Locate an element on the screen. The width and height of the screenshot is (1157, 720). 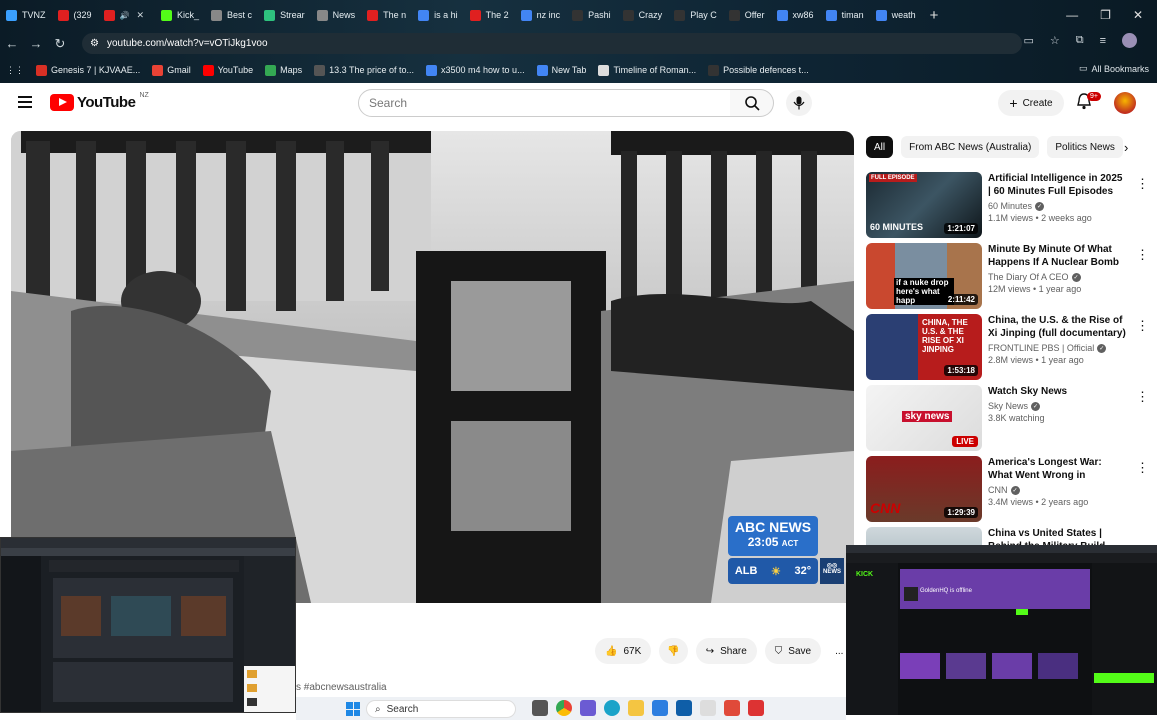
browser-tab: Strear is located at coordinates (284, 15).